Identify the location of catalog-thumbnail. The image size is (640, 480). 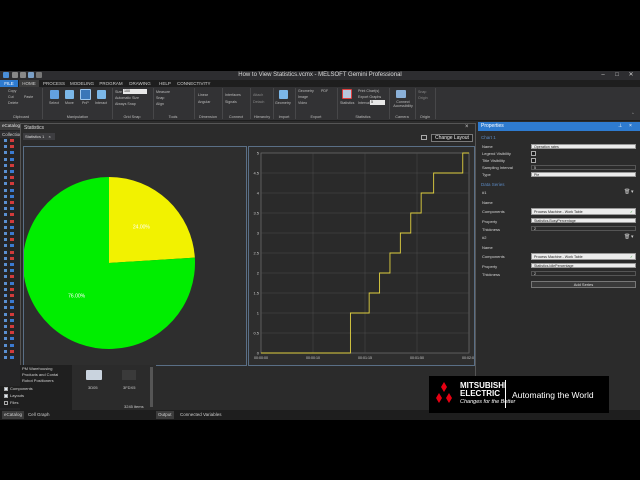
(94, 375).